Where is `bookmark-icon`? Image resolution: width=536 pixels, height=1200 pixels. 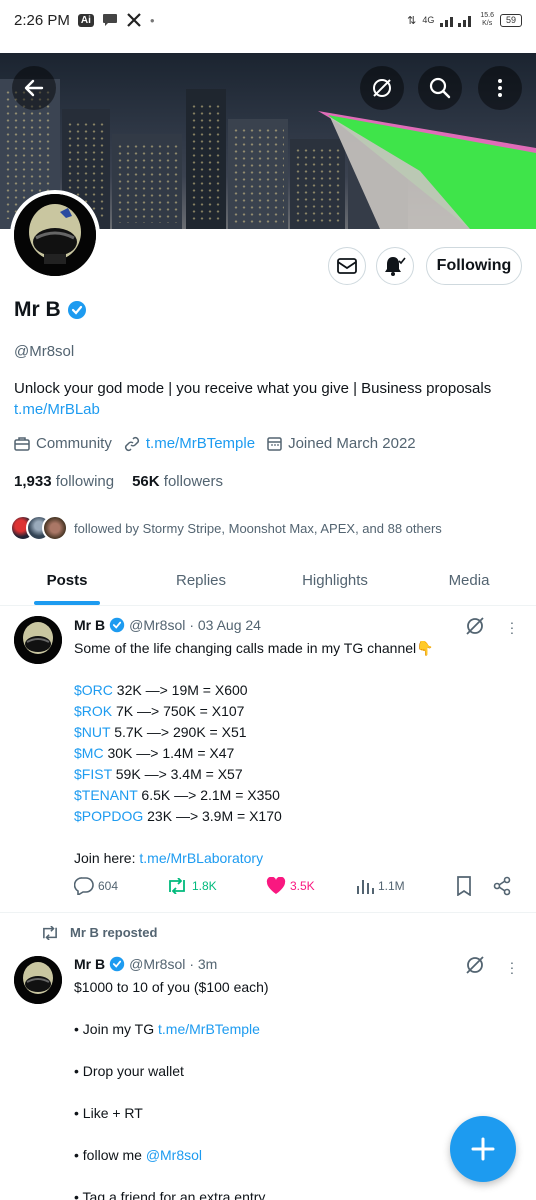
bookmark-icon is located at coordinates (464, 886).